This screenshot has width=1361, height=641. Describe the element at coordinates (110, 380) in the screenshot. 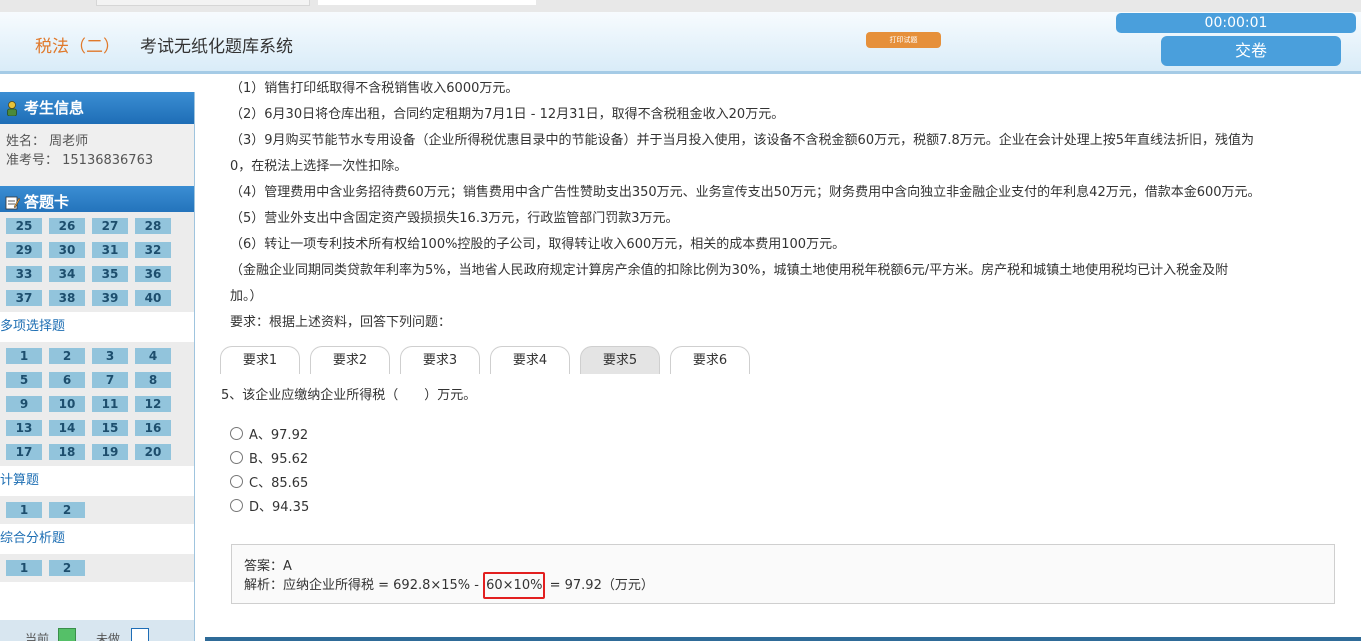

I see `multi-question-cell: 7` at that location.